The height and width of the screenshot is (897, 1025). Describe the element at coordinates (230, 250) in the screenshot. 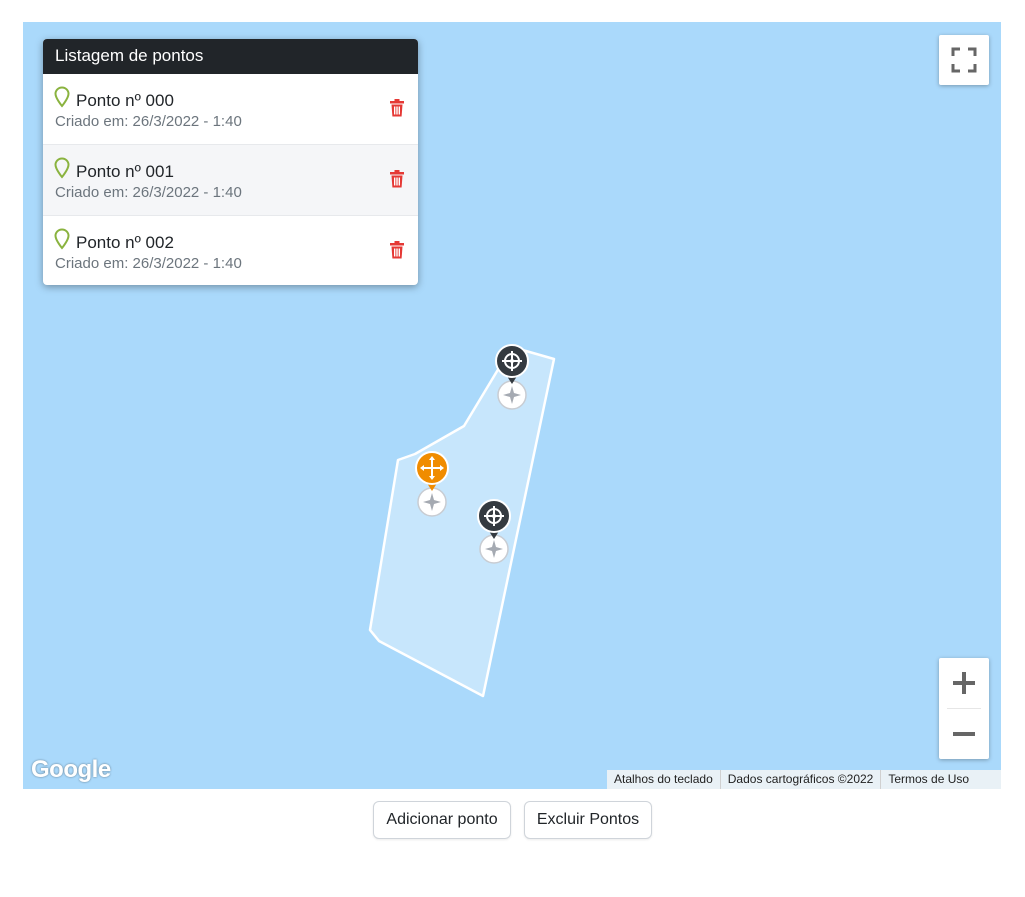

I see `list-item: Ponto nº 002 Criado em: 26/3/2022 - 1:40` at that location.